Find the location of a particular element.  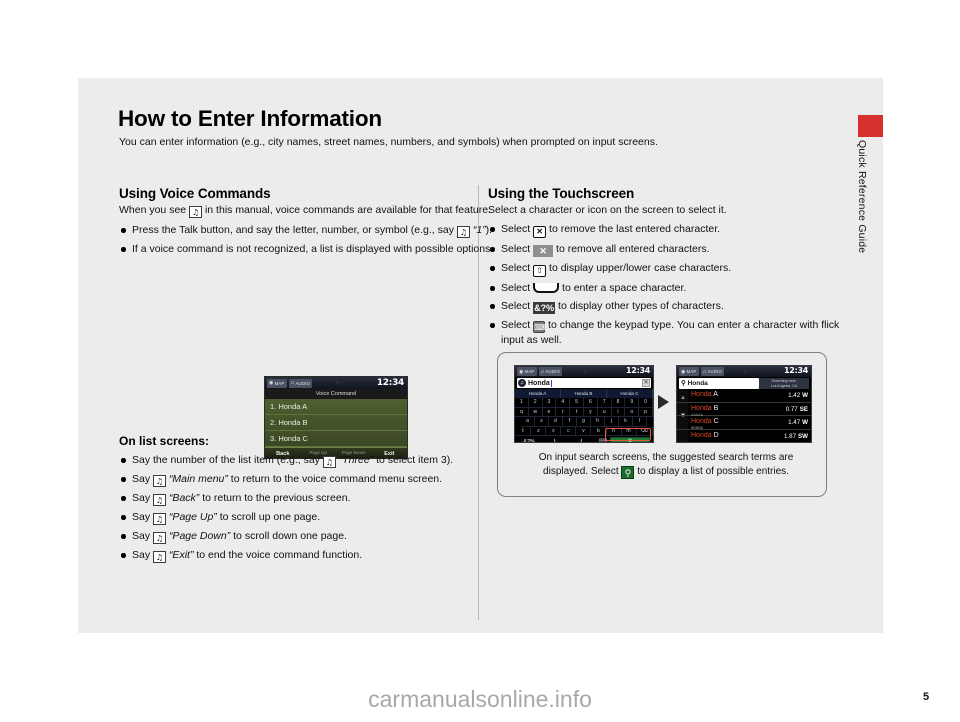

list-item: 1. Honda A is located at coordinates (336, 407).